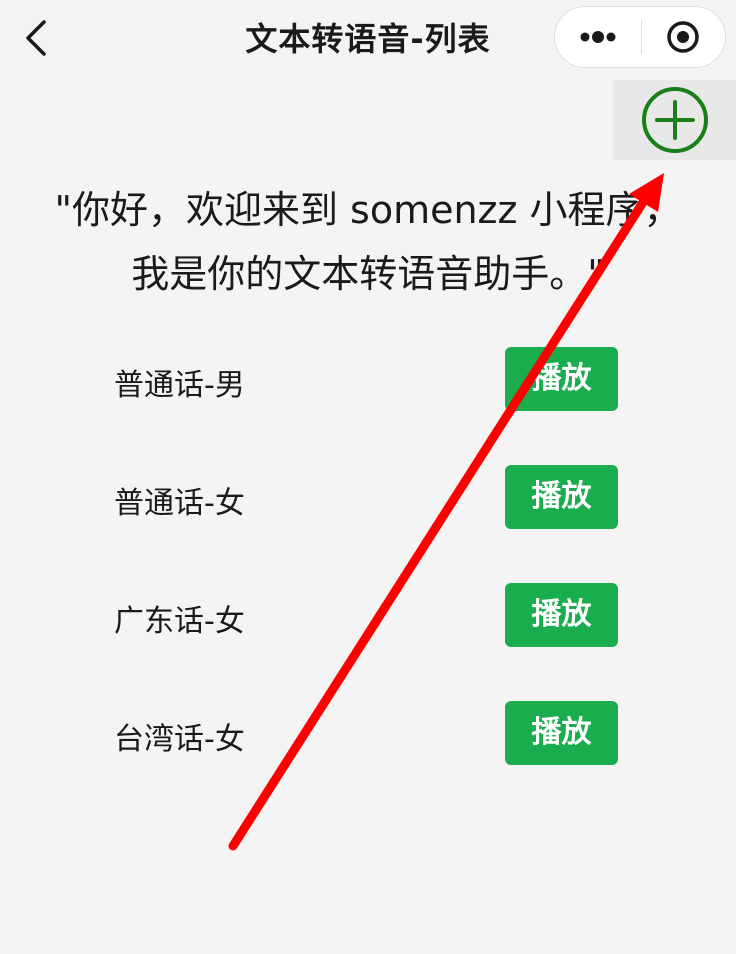 The width and height of the screenshot is (736, 954). What do you see at coordinates (179, 503) in the screenshot?
I see `voice-label: 普通话-女` at bounding box center [179, 503].